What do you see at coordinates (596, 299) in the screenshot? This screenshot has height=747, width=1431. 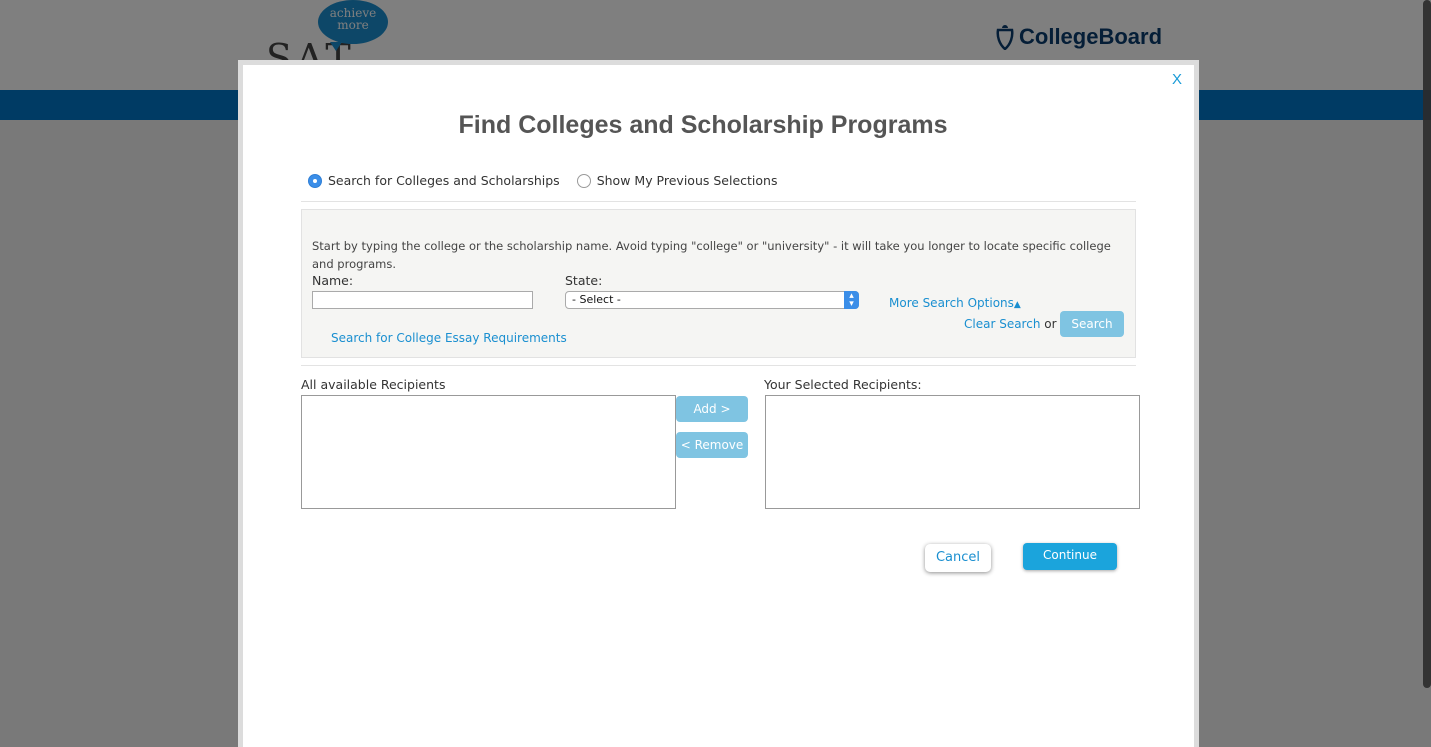 I see `state-selected-value: - Select -` at bounding box center [596, 299].